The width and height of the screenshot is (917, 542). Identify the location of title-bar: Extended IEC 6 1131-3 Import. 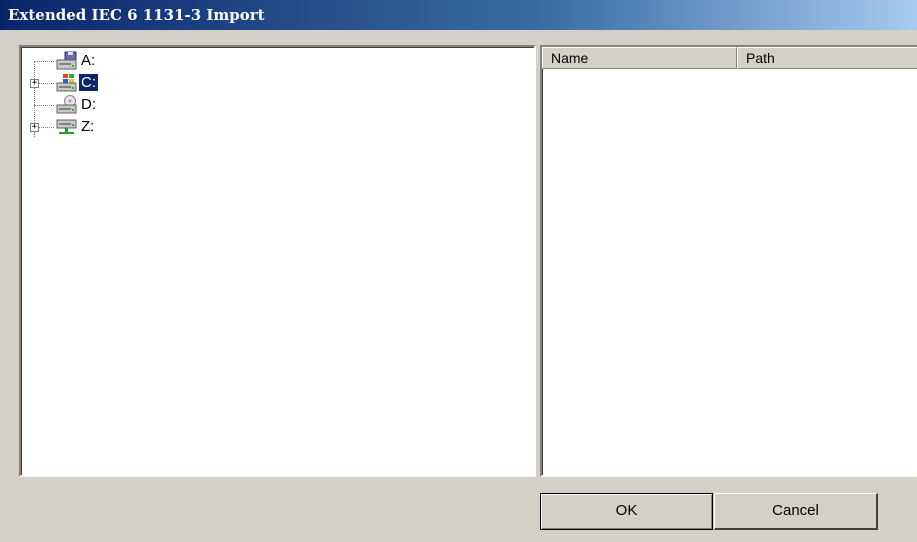
(458, 15).